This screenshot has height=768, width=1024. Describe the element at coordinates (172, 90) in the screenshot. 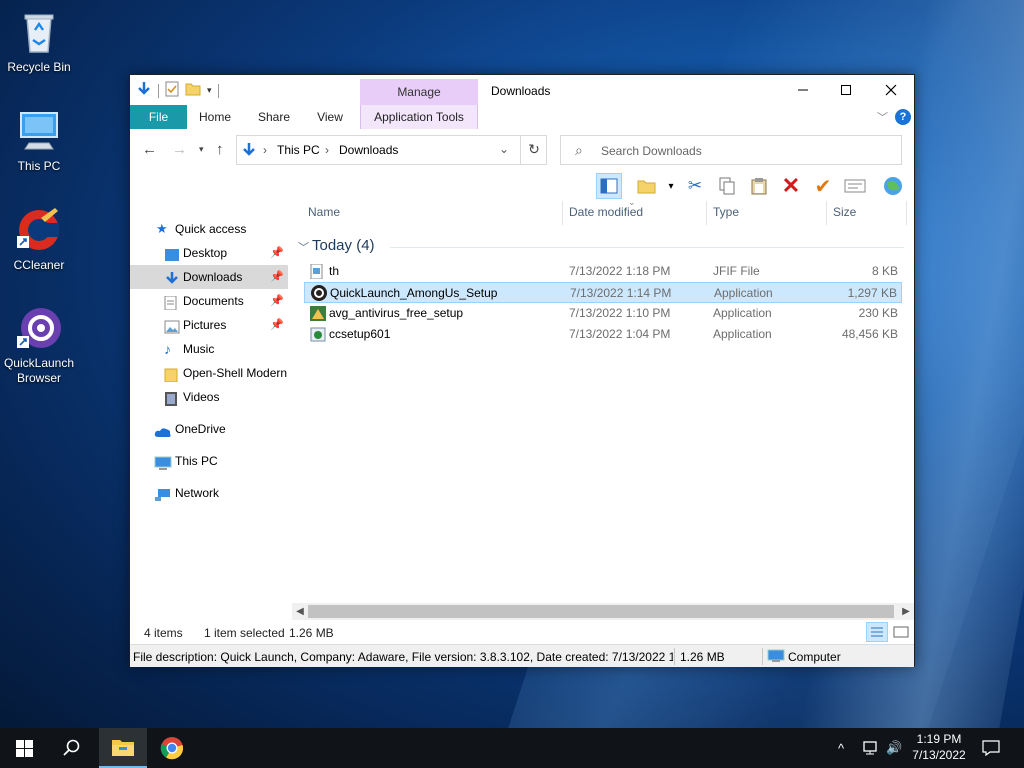

I see `properties-icon` at that location.